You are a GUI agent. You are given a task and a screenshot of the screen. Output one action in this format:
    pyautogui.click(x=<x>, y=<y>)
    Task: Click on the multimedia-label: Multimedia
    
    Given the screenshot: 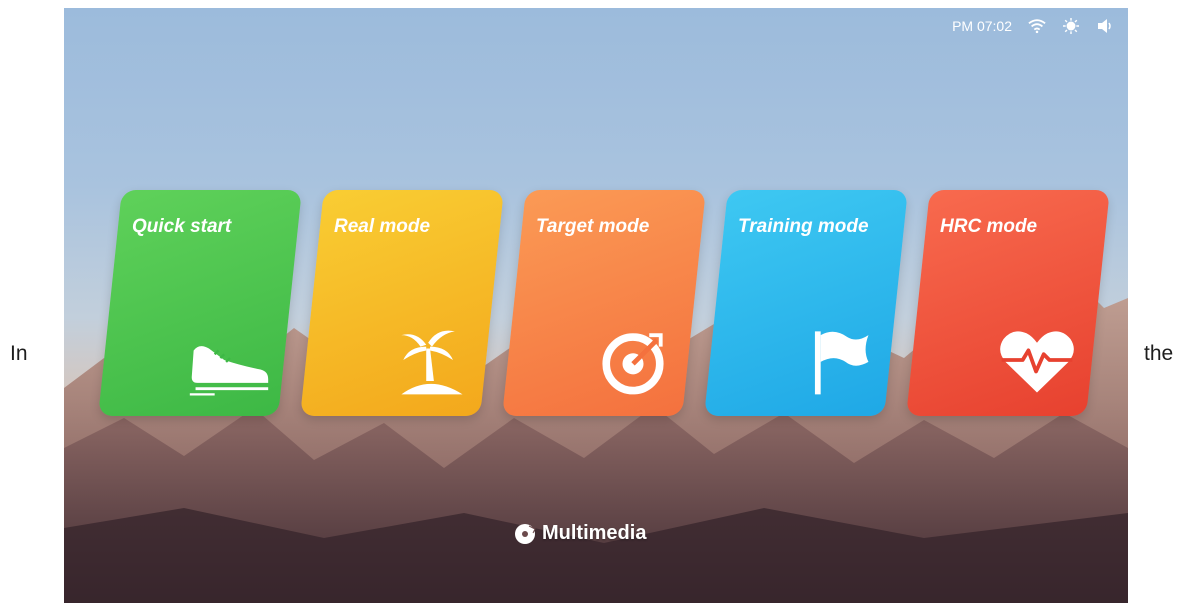 What is the action you would take?
    pyautogui.click(x=594, y=533)
    